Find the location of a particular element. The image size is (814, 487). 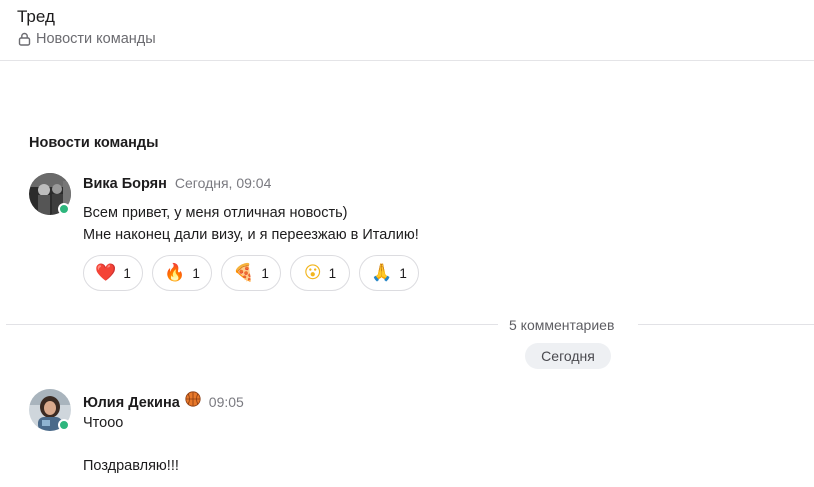

folded-hands-icon: 🙏 is located at coordinates (382, 272).